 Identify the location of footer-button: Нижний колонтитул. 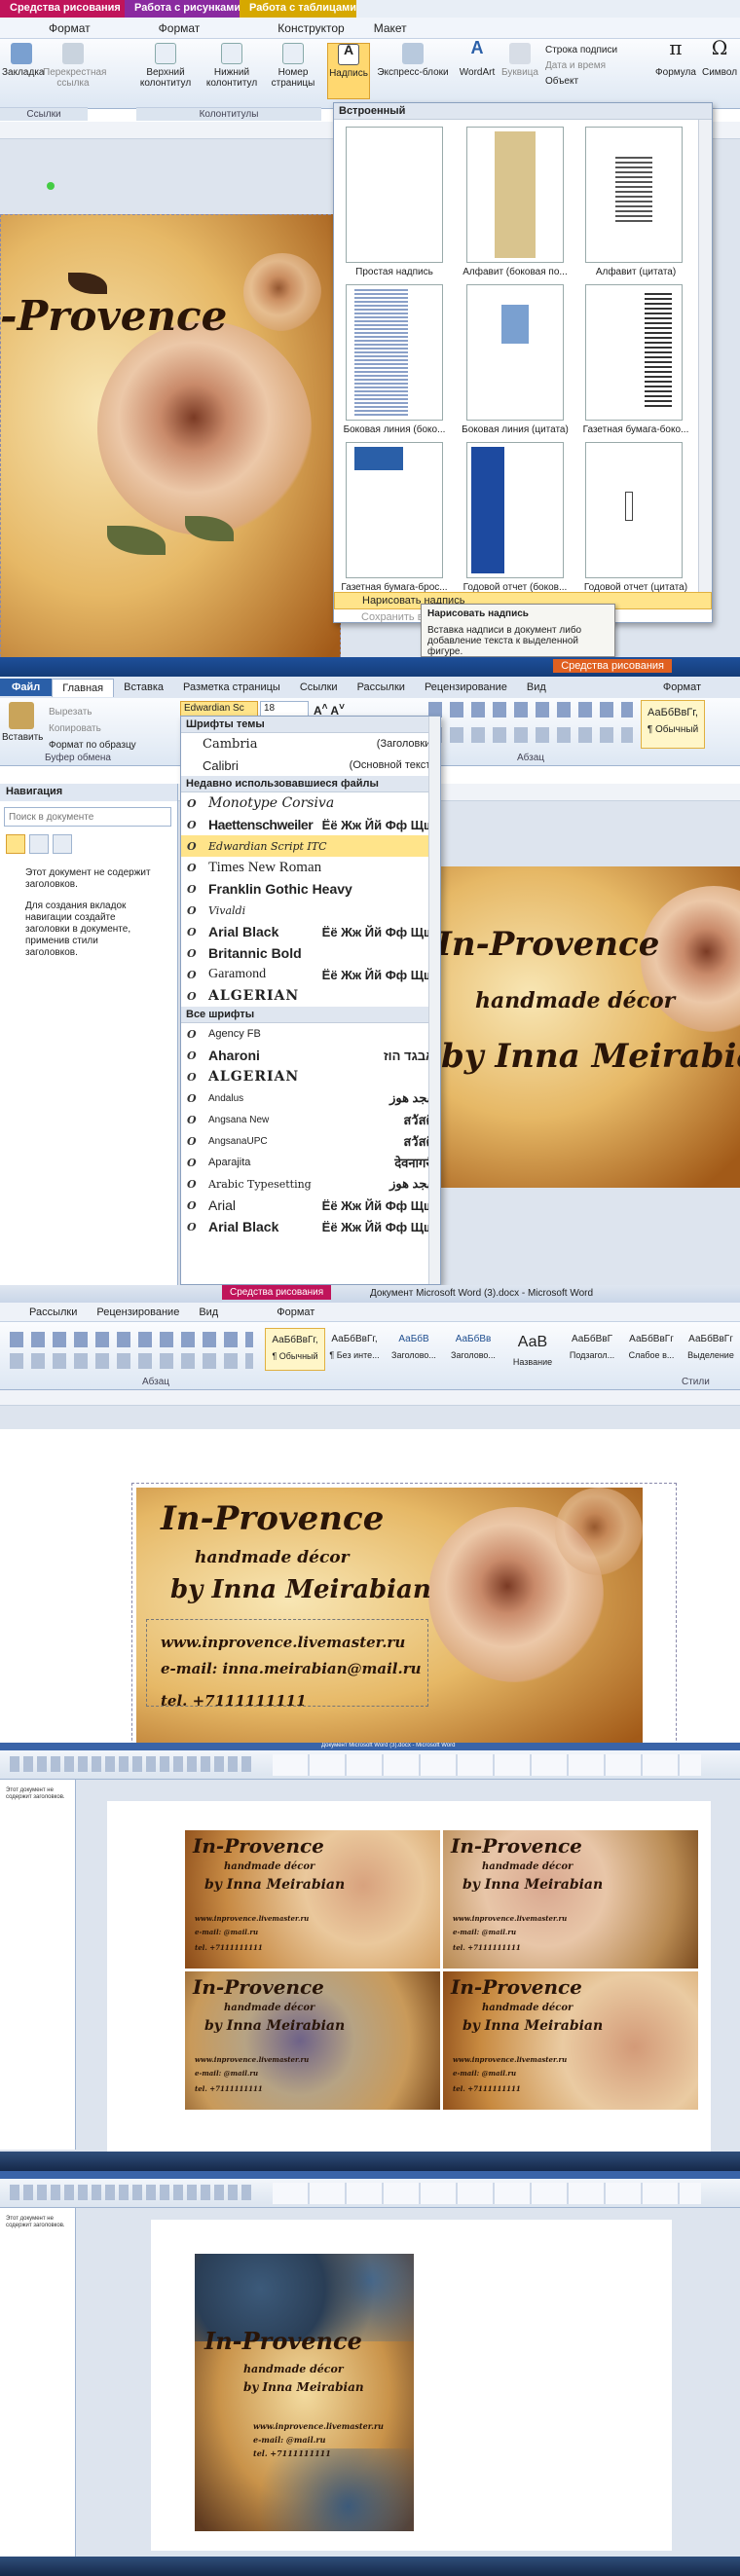
(232, 66).